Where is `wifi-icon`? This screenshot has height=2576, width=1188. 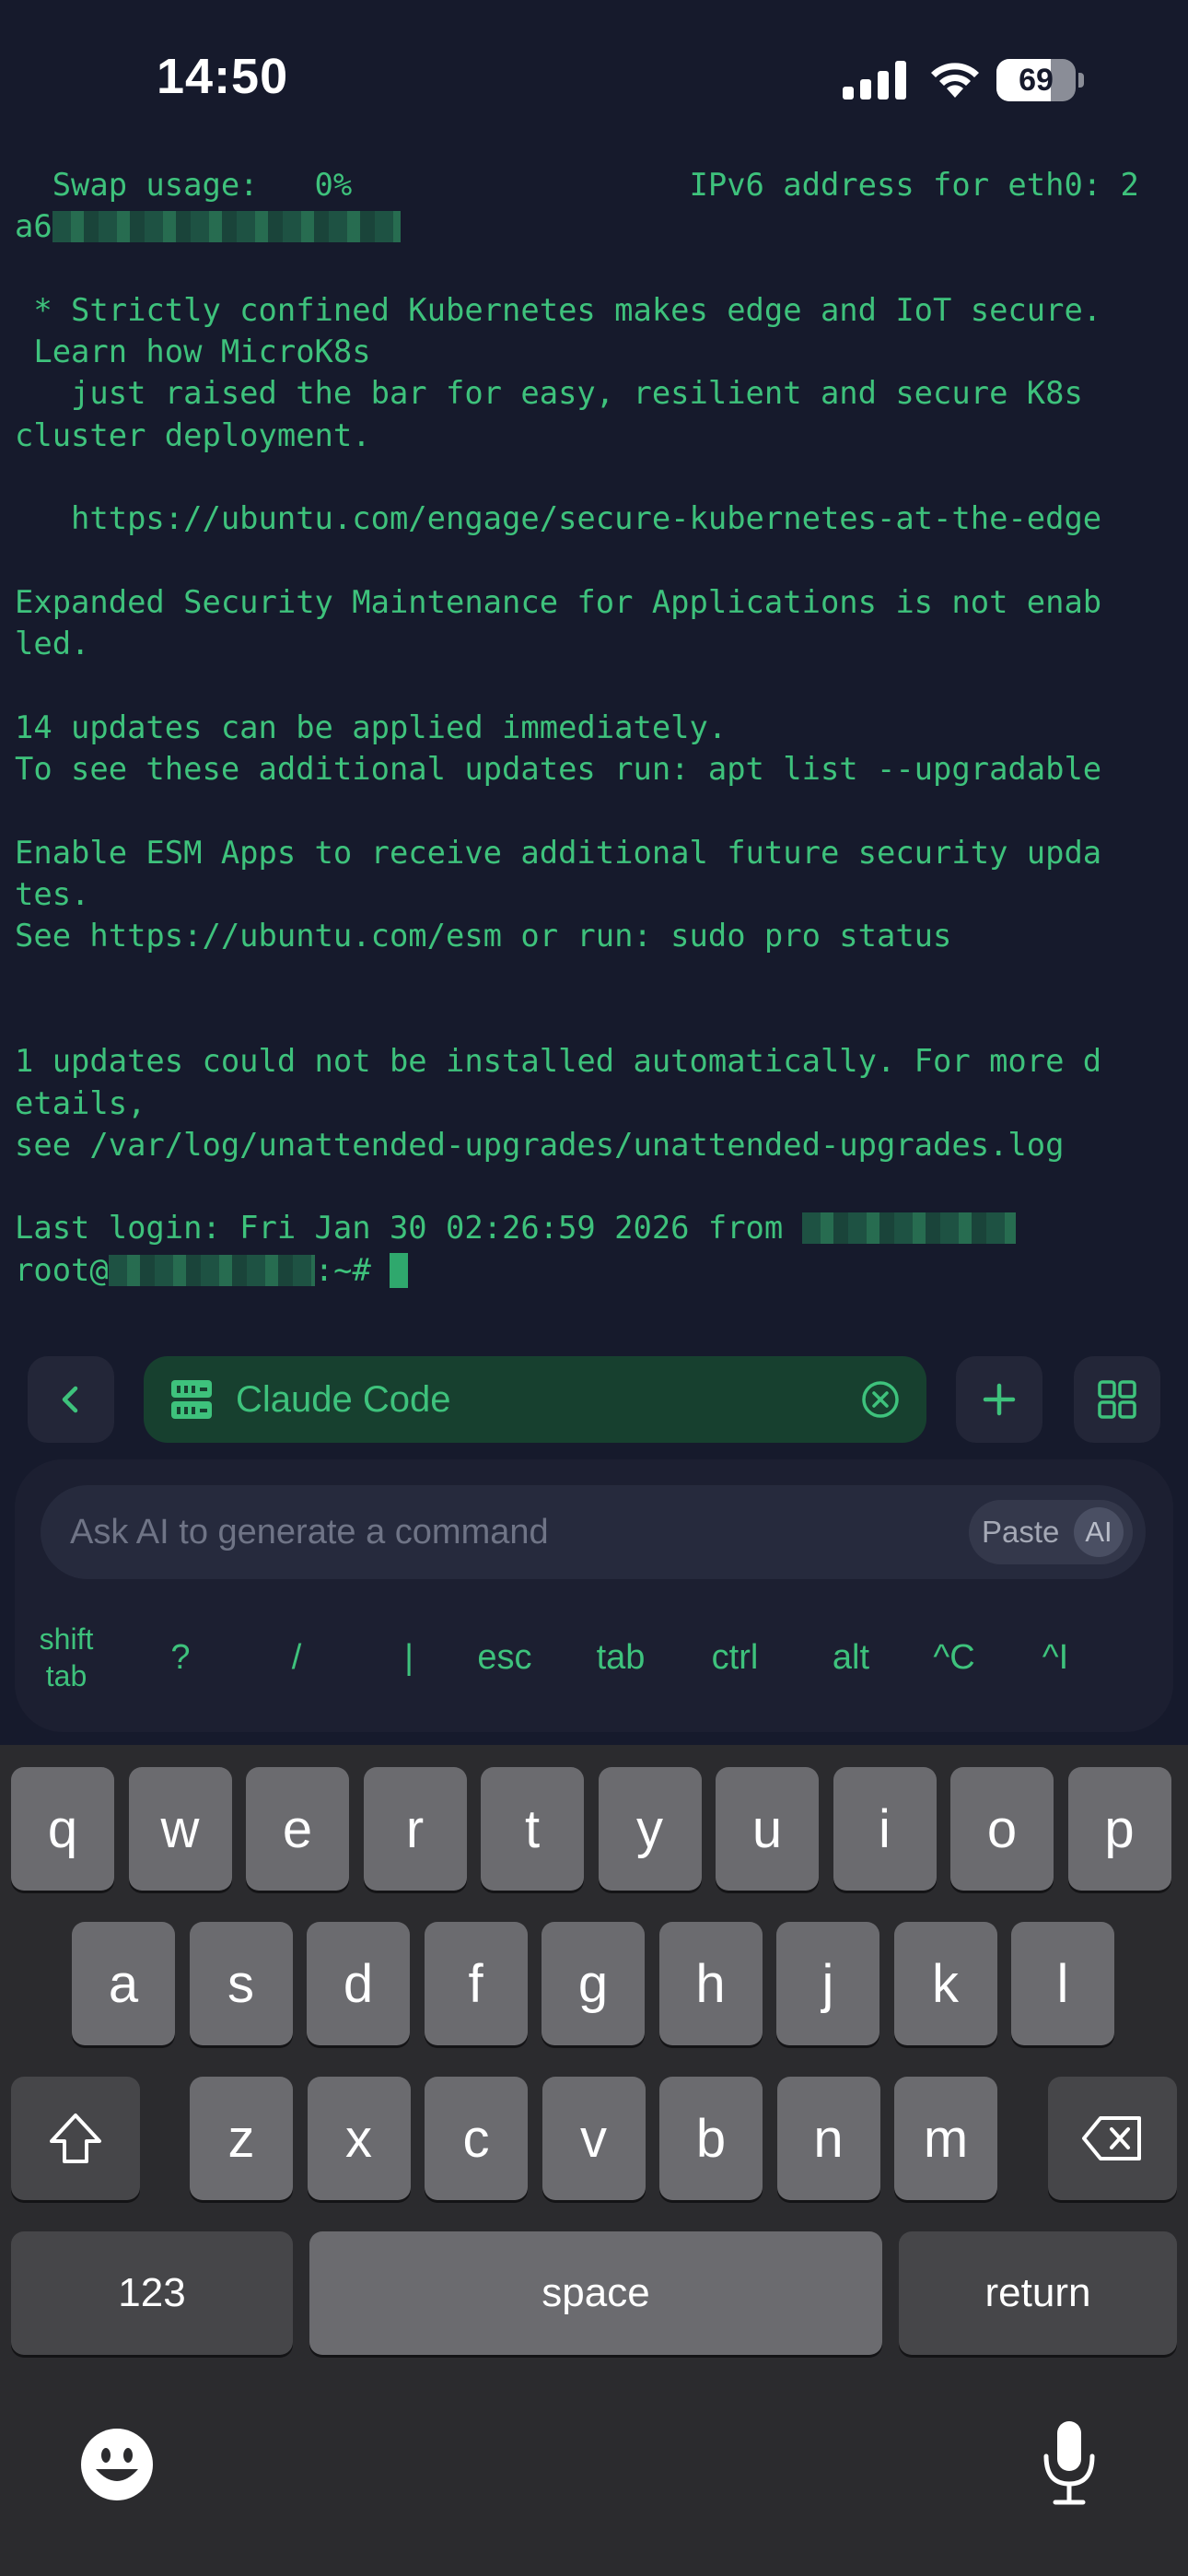
wifi-icon is located at coordinates (955, 80).